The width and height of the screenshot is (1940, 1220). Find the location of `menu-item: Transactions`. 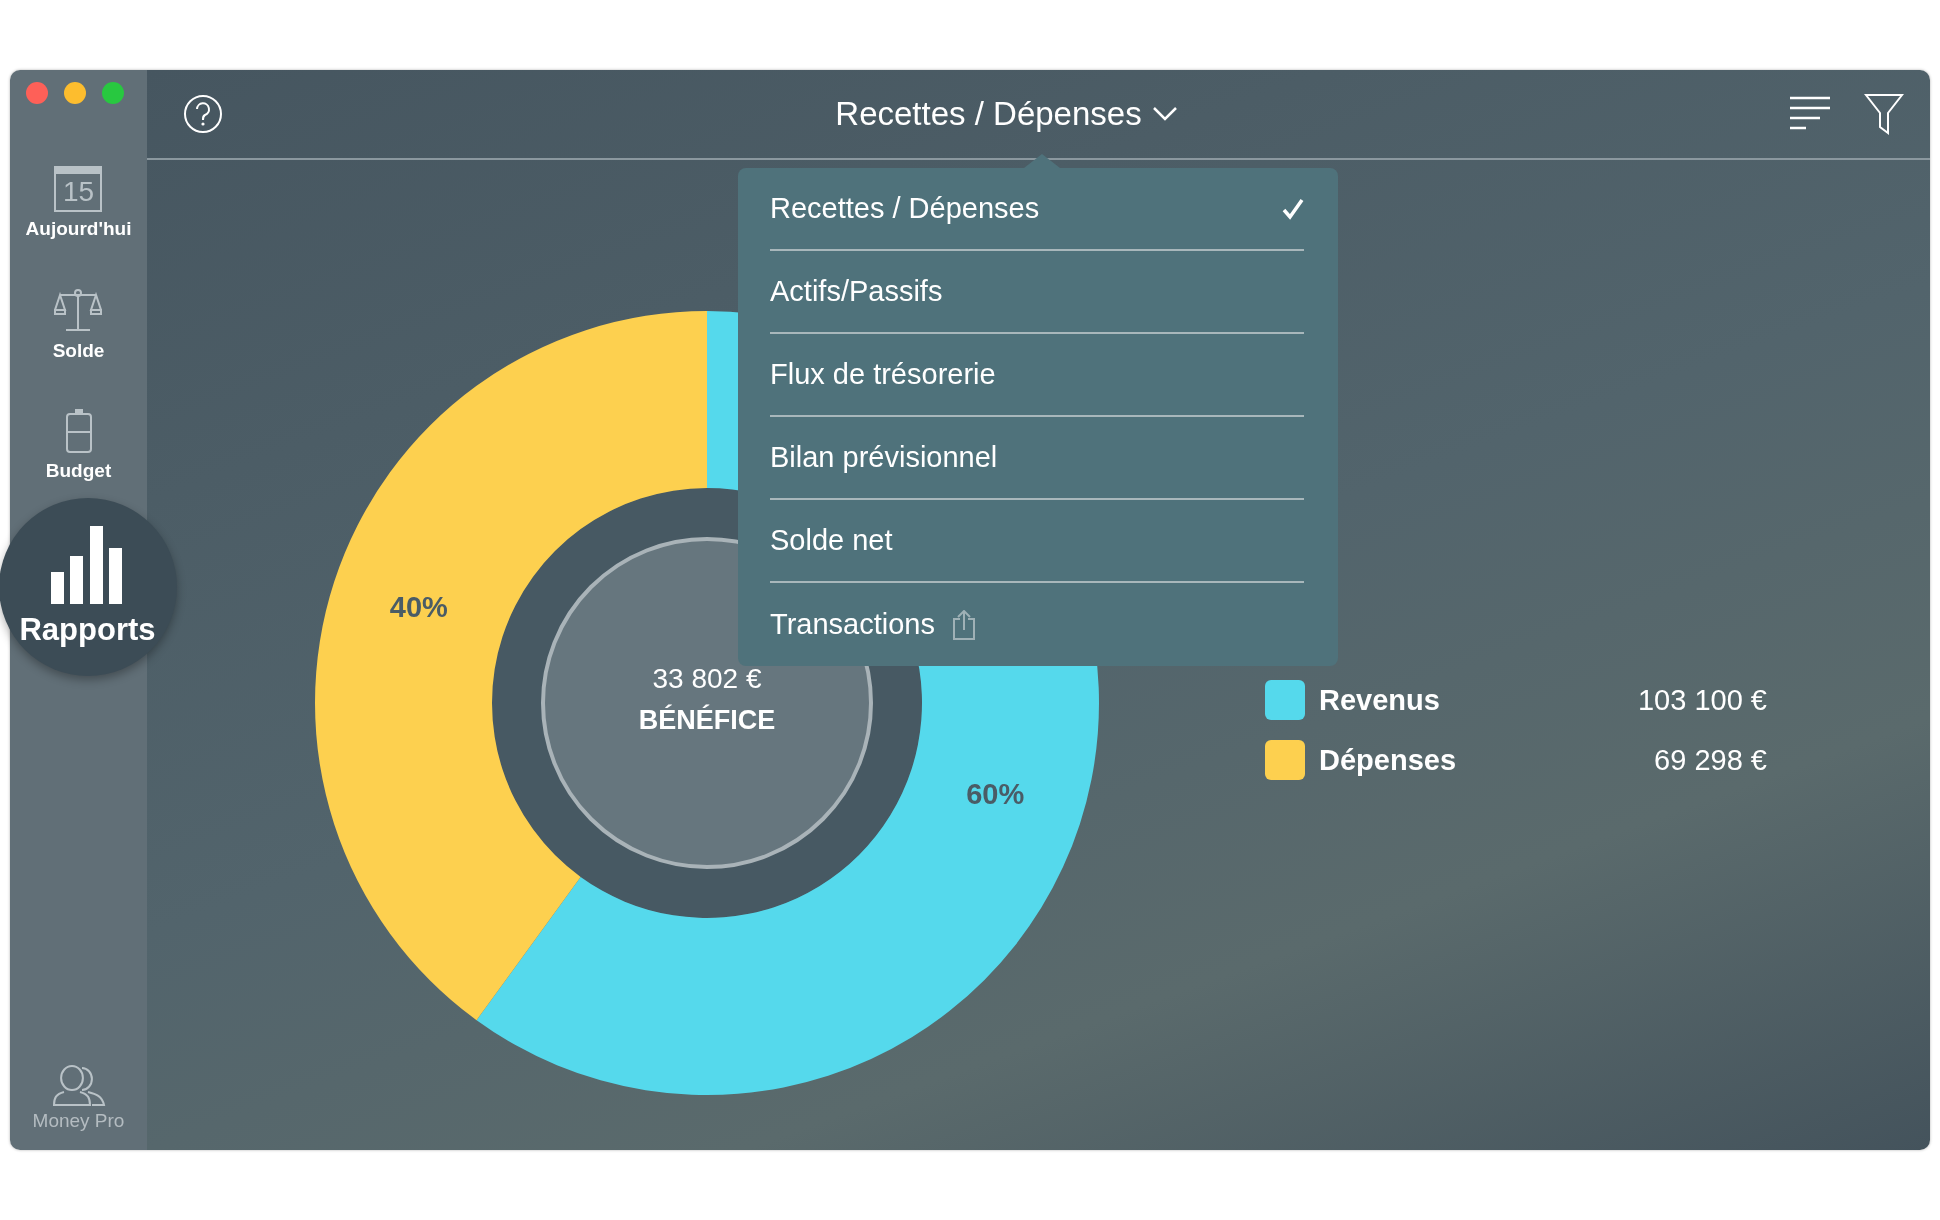

menu-item: Transactions is located at coordinates (1037, 624).